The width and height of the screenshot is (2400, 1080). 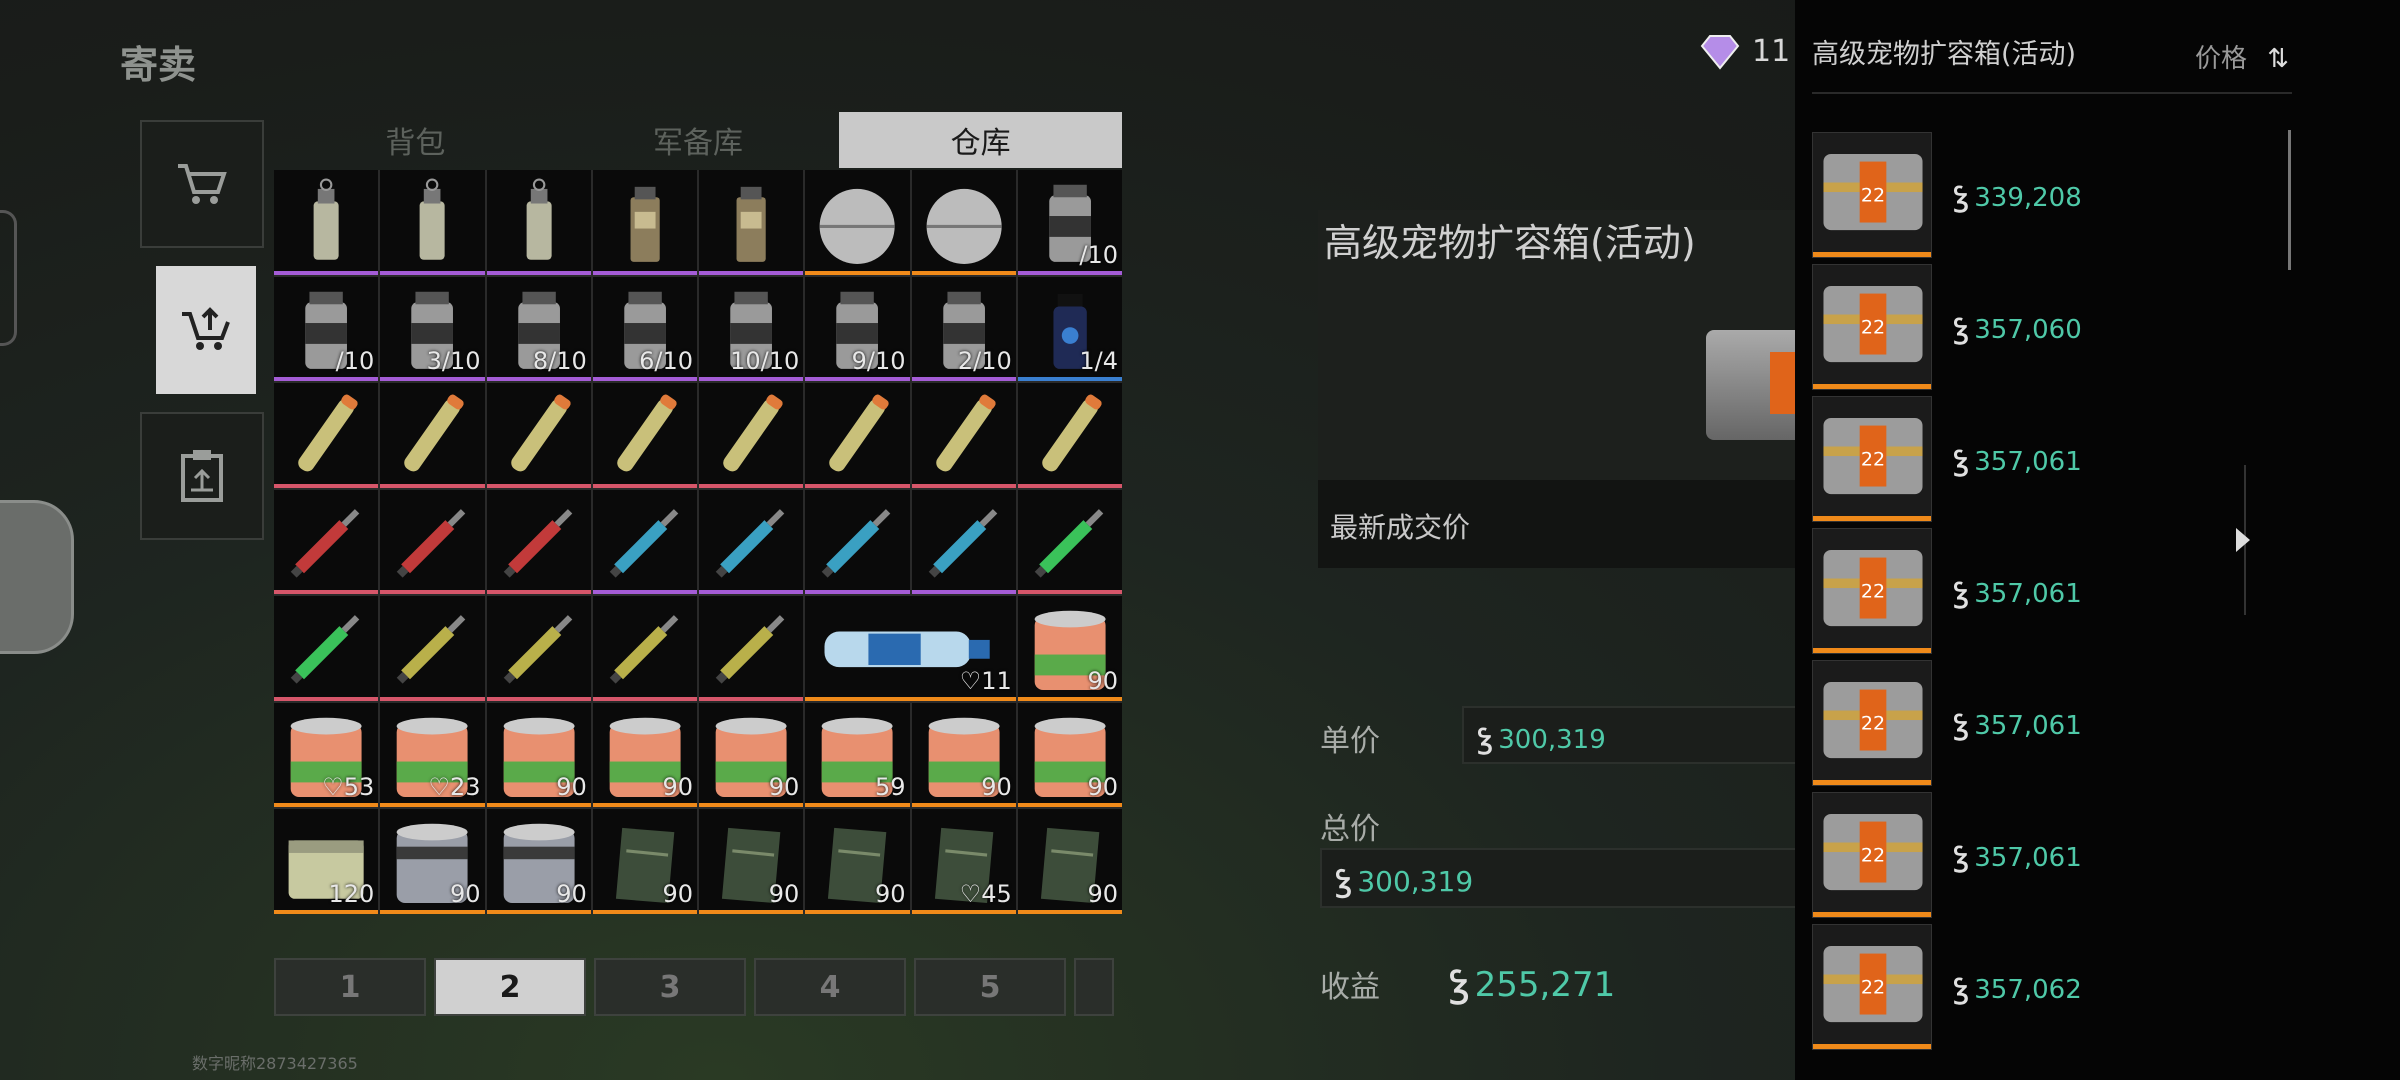 What do you see at coordinates (351, 893) in the screenshot?
I see `item-count: 120` at bounding box center [351, 893].